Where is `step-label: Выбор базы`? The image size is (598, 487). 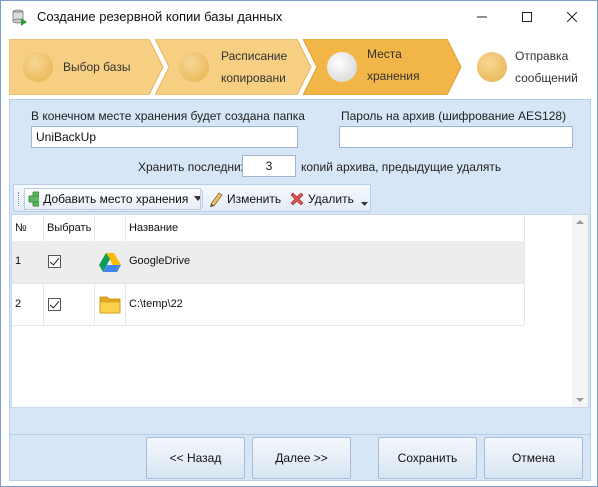
step-label: Выбор базы is located at coordinates (97, 67).